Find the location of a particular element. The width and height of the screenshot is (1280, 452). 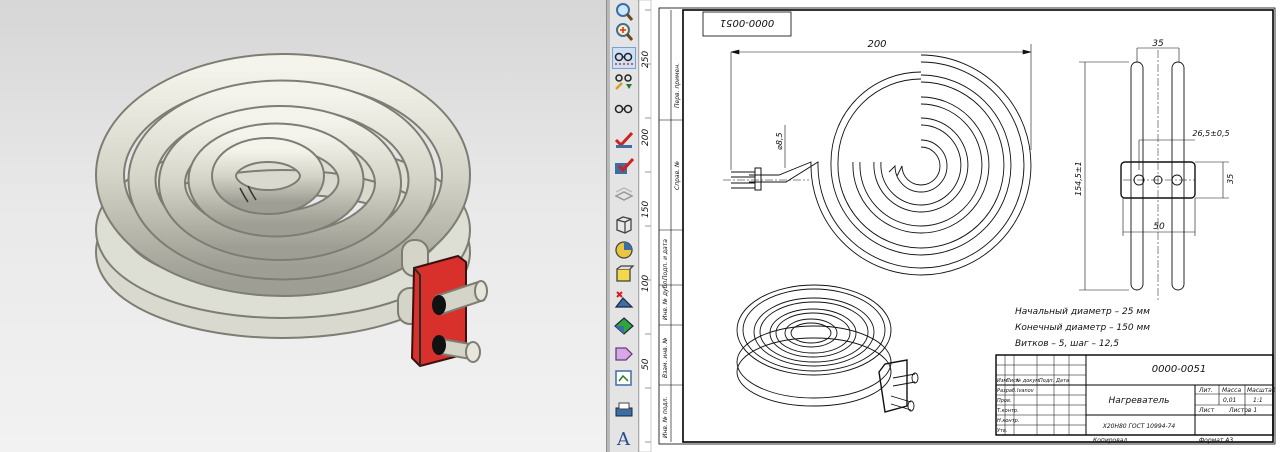

dim-flange-width: 50 is located at coordinates (1159, 227).